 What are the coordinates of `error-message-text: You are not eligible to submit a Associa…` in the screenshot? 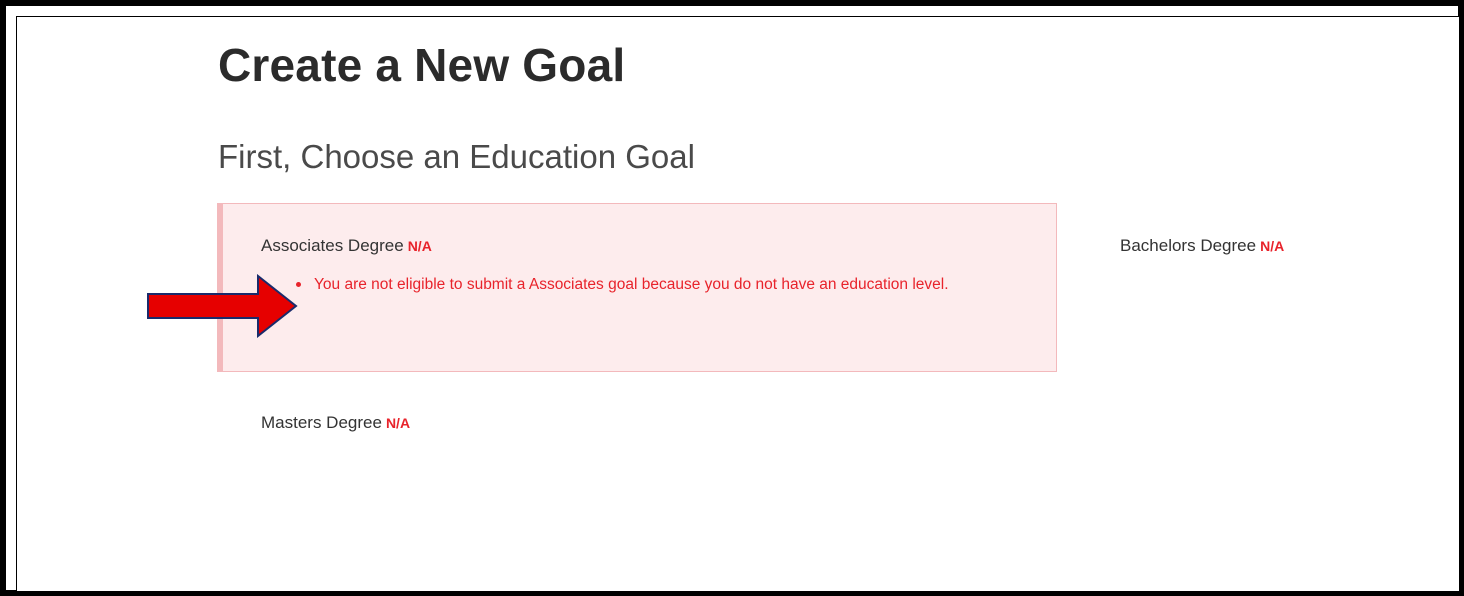 It's located at (631, 284).